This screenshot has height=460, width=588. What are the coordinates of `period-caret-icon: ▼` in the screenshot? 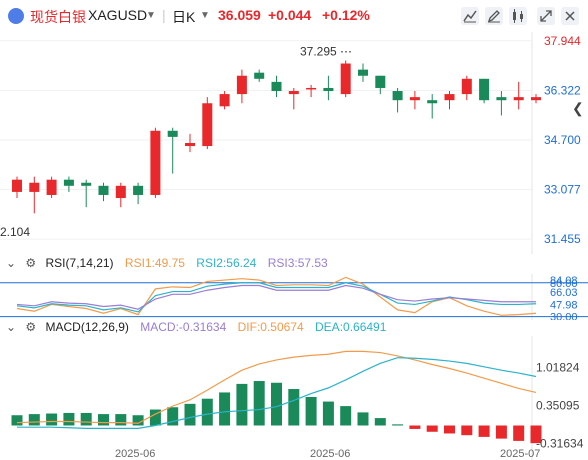 It's located at (205, 15).